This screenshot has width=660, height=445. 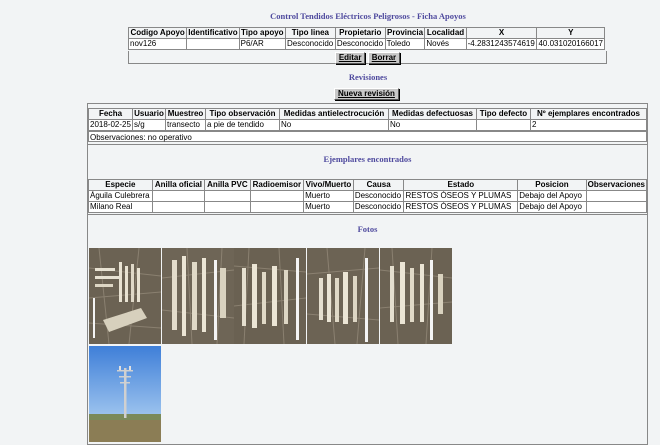 I want to click on col-vivo-muerto: Vivo/Muerto, so click(x=328, y=185).